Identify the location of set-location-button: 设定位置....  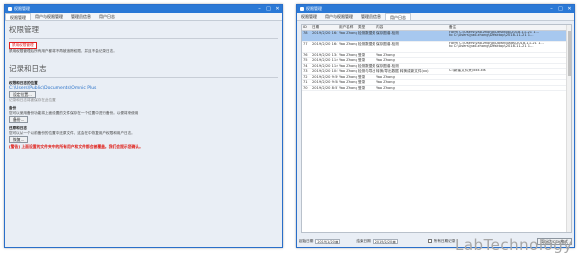
(22, 94).